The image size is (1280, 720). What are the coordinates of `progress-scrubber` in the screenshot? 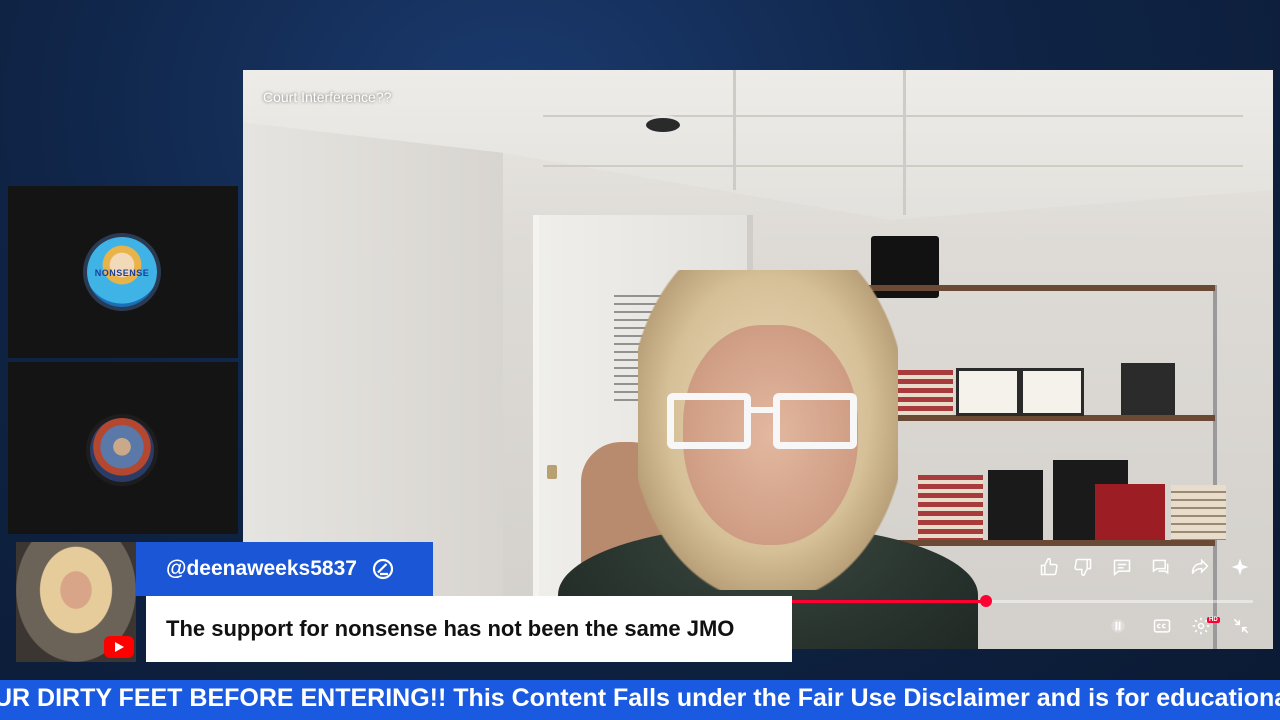 It's located at (986, 601).